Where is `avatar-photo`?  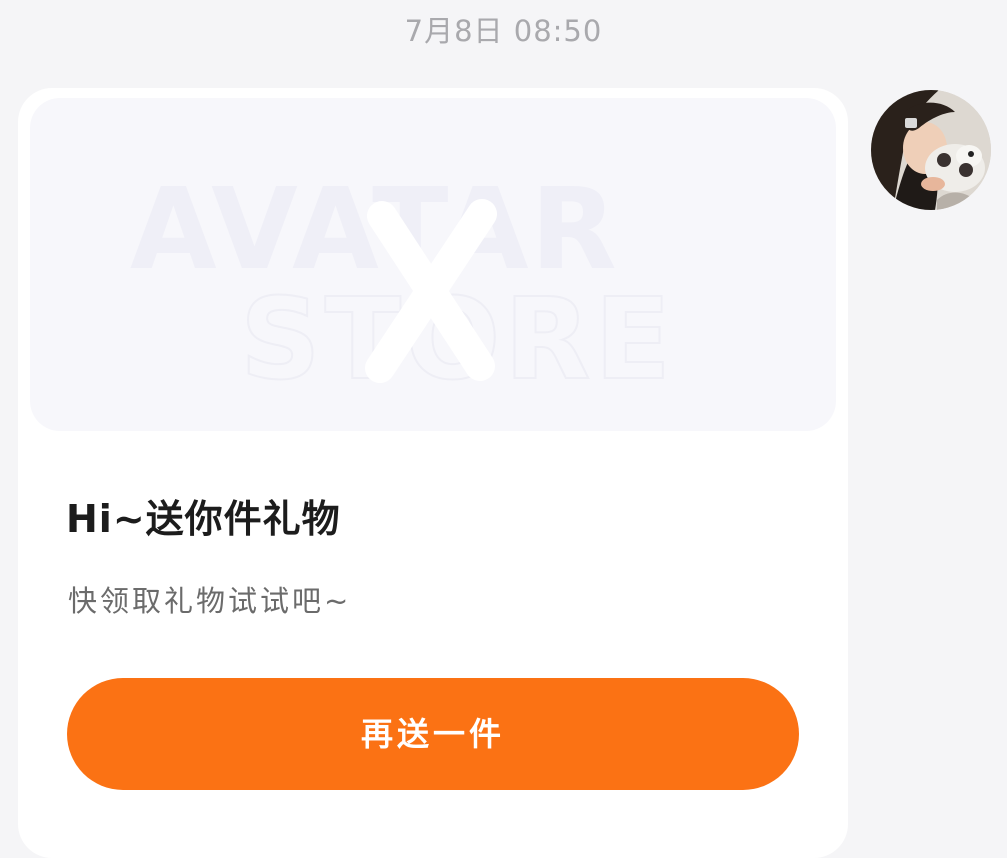
avatar-photo is located at coordinates (931, 150).